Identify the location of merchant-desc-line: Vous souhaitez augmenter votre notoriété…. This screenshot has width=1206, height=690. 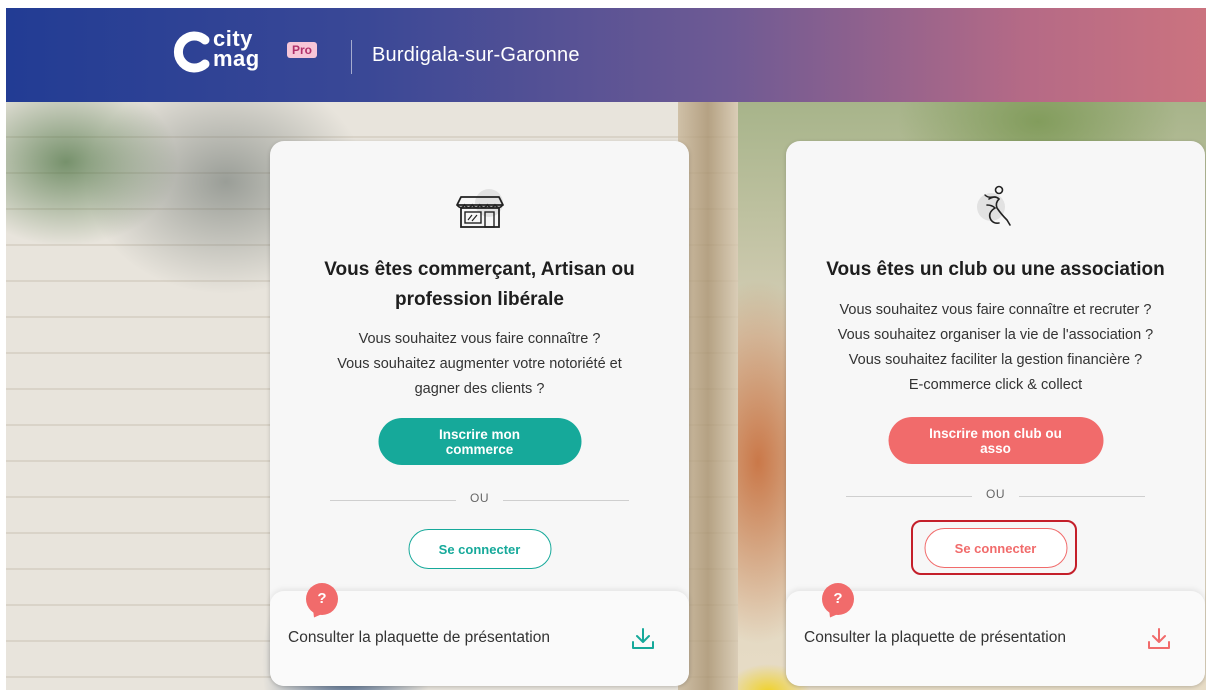
(479, 364).